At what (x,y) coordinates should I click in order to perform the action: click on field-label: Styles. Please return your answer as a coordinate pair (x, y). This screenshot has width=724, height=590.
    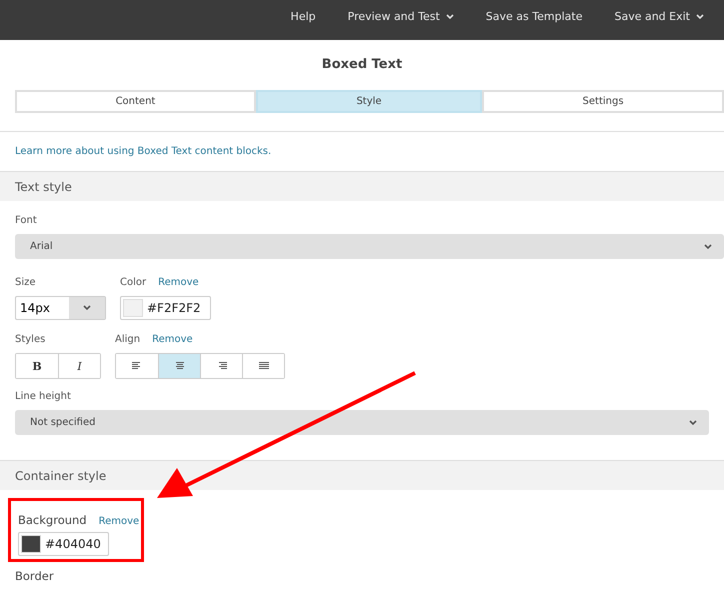
    Looking at the image, I should click on (30, 339).